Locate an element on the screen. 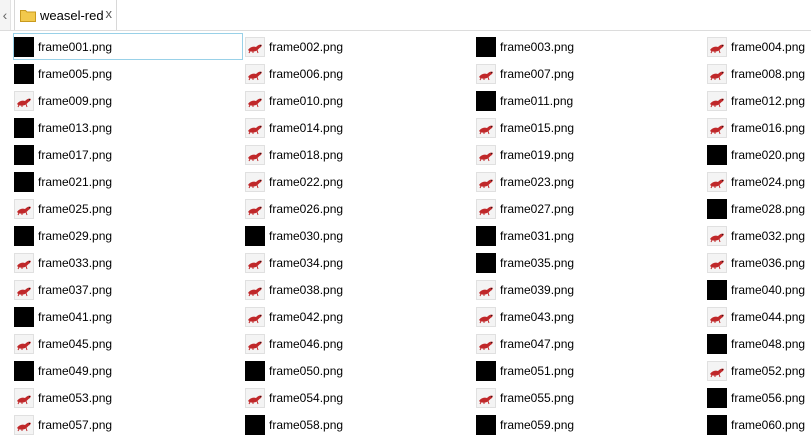 The height and width of the screenshot is (439, 811). file-item: frame023.png is located at coordinates (526, 181).